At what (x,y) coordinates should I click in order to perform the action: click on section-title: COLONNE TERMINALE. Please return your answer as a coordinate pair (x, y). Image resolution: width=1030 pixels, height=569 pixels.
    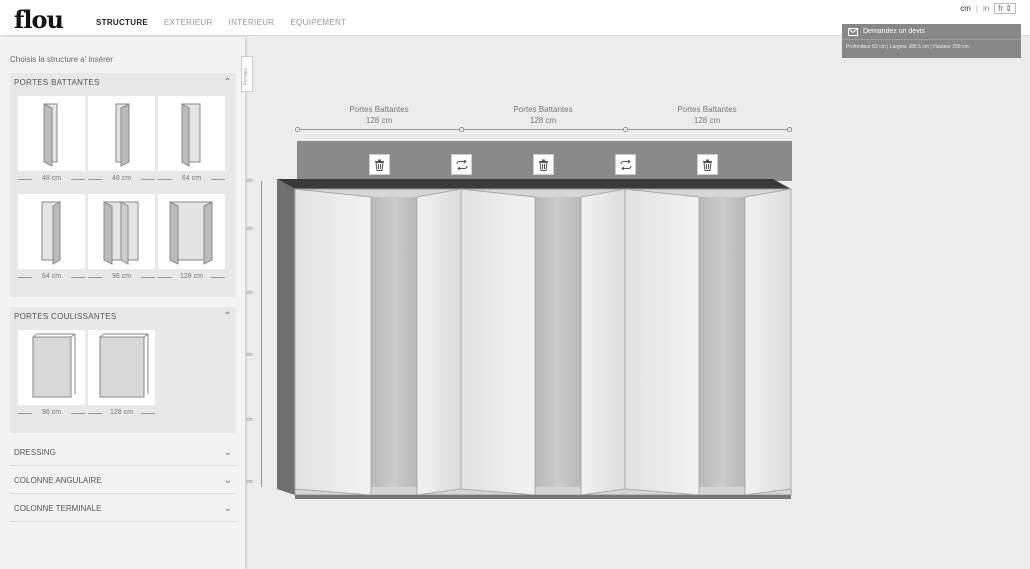
    Looking at the image, I should click on (58, 508).